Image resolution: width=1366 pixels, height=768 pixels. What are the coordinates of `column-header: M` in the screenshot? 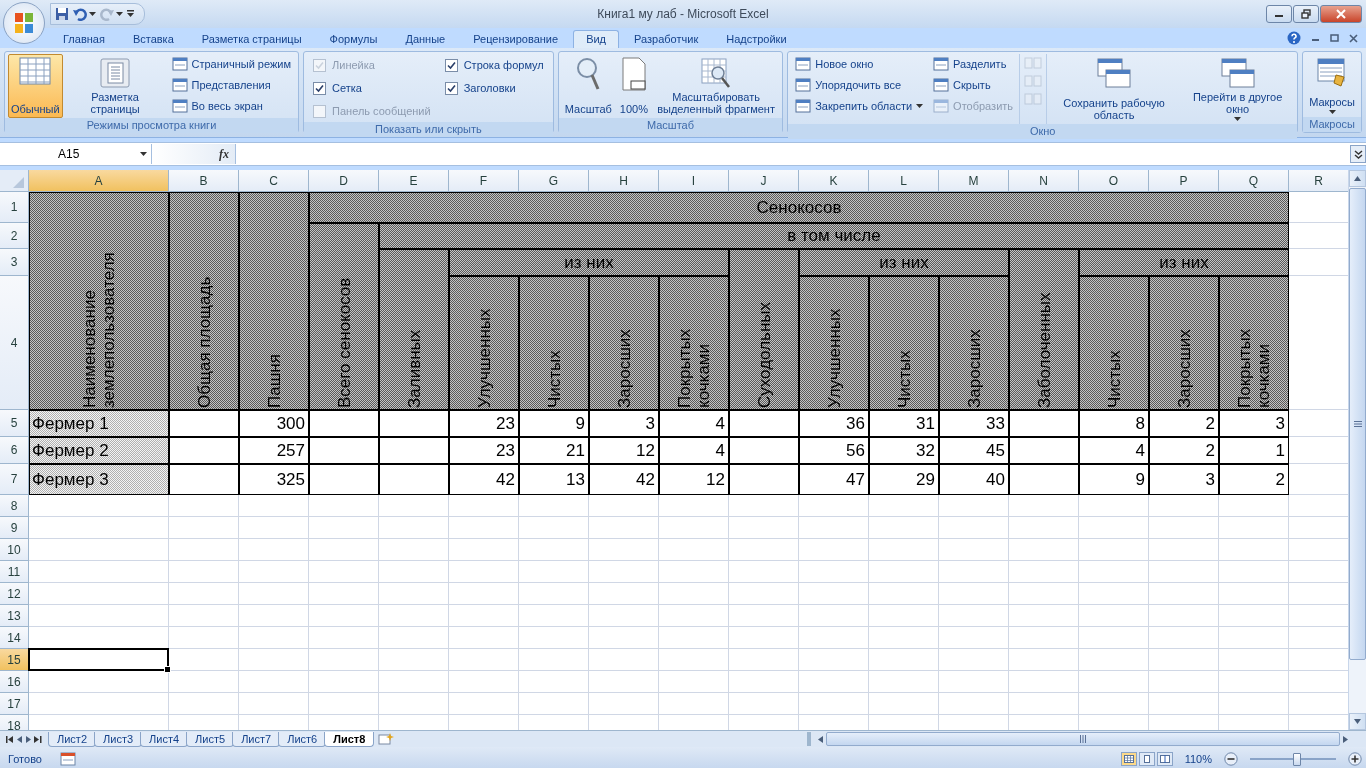 It's located at (974, 181).